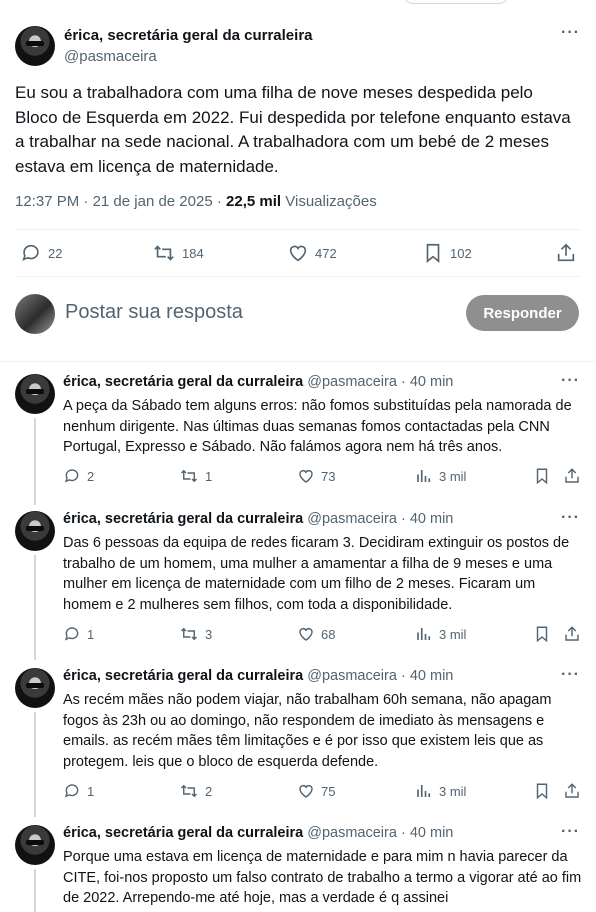  Describe the element at coordinates (55, 253) in the screenshot. I see `reply-count: 22` at that location.